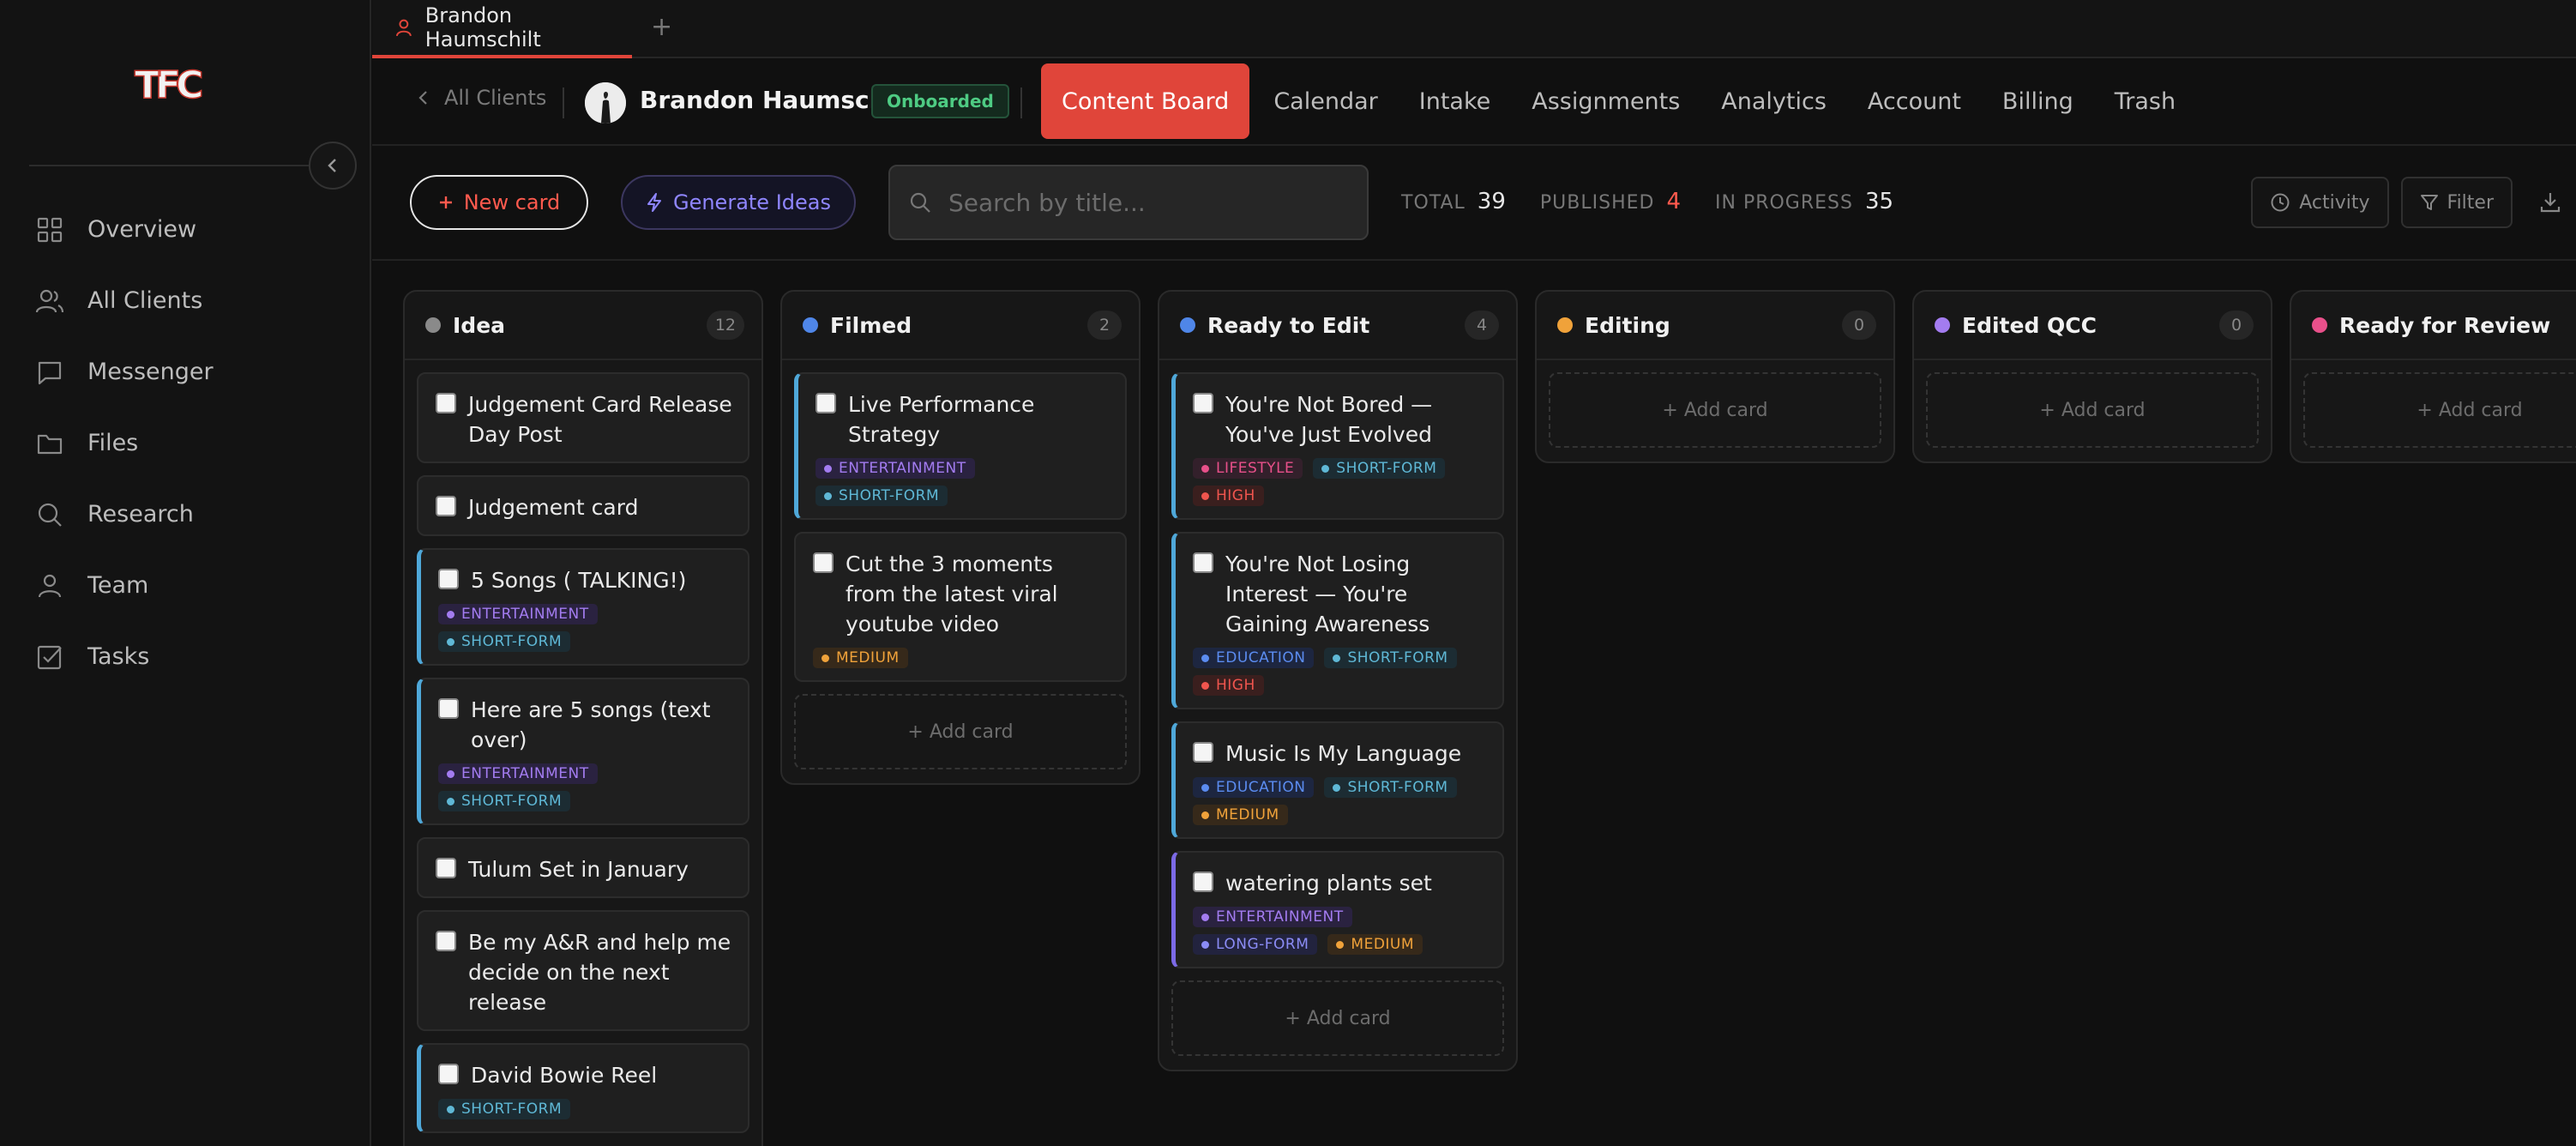  I want to click on activity-button: Activity, so click(2320, 202).